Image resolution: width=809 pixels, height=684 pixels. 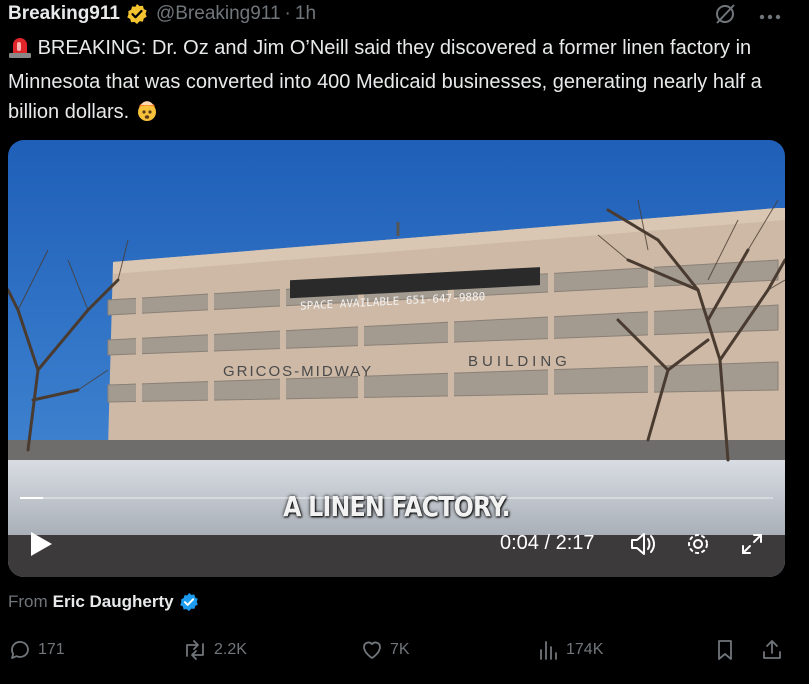 What do you see at coordinates (298, 371) in the screenshot?
I see `sign-building-left: GRICOS-MIDWAY` at bounding box center [298, 371].